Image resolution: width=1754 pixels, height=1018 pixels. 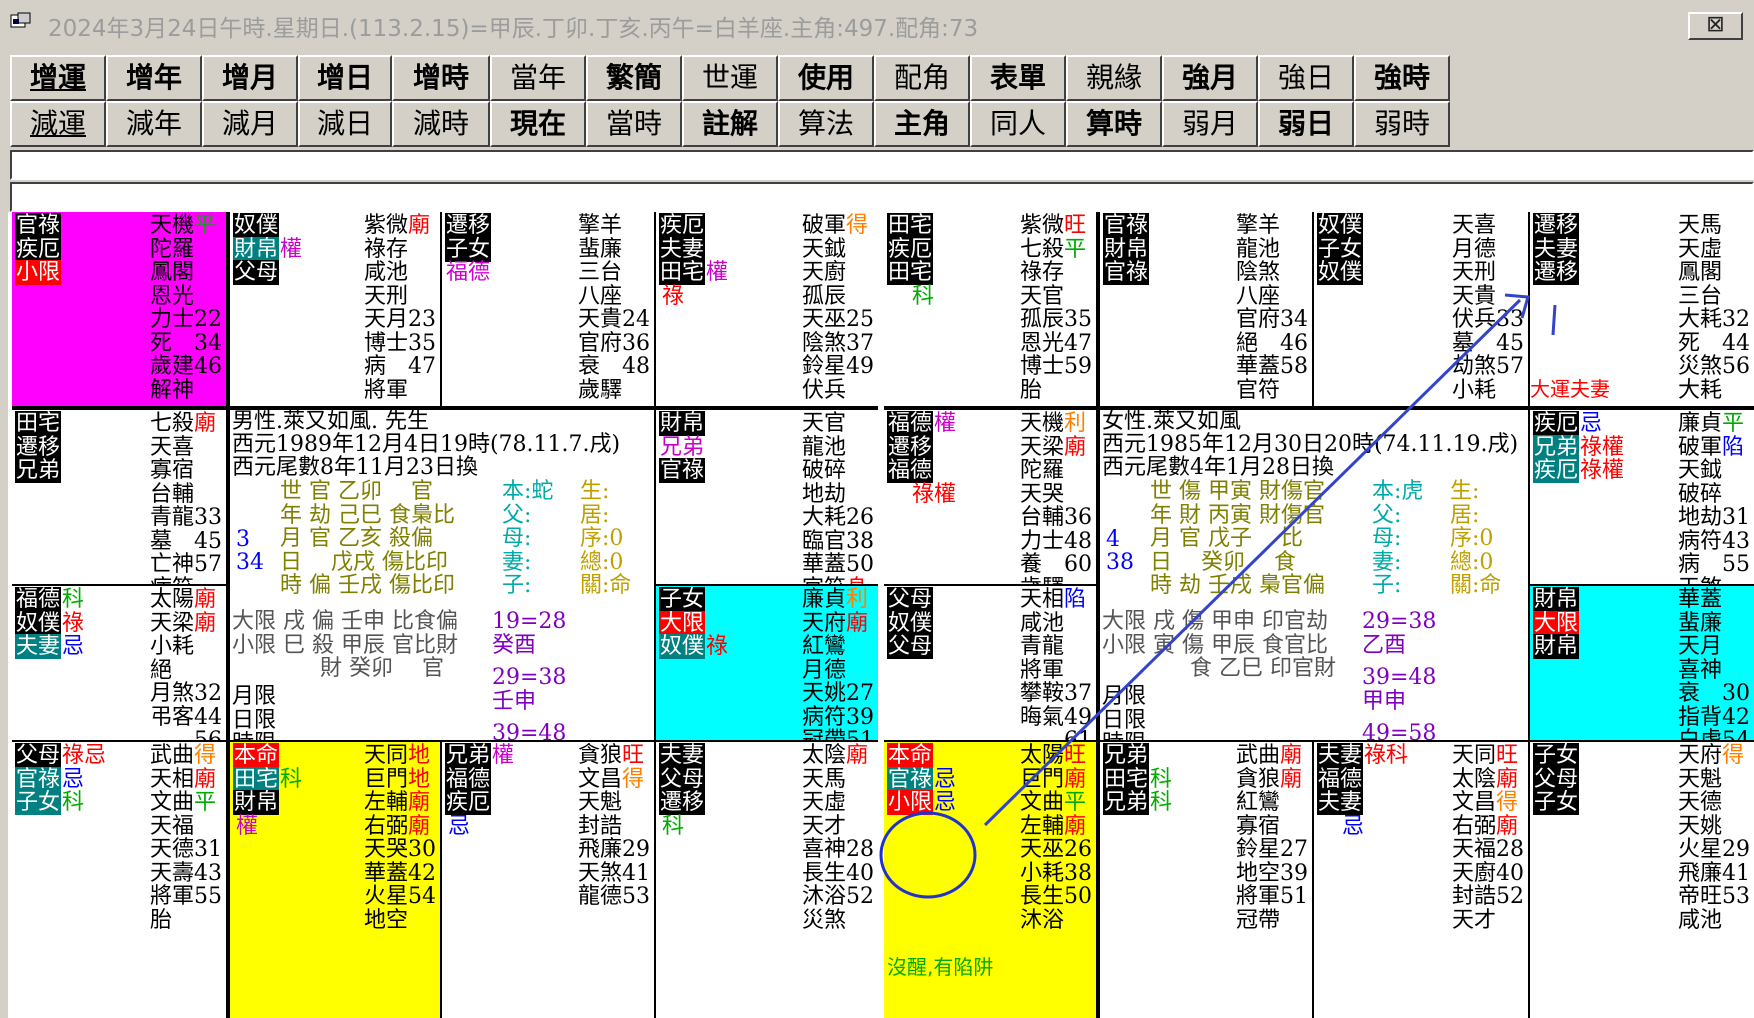 What do you see at coordinates (838, 873) in the screenshot?
I see `star-name: 長生40` at bounding box center [838, 873].